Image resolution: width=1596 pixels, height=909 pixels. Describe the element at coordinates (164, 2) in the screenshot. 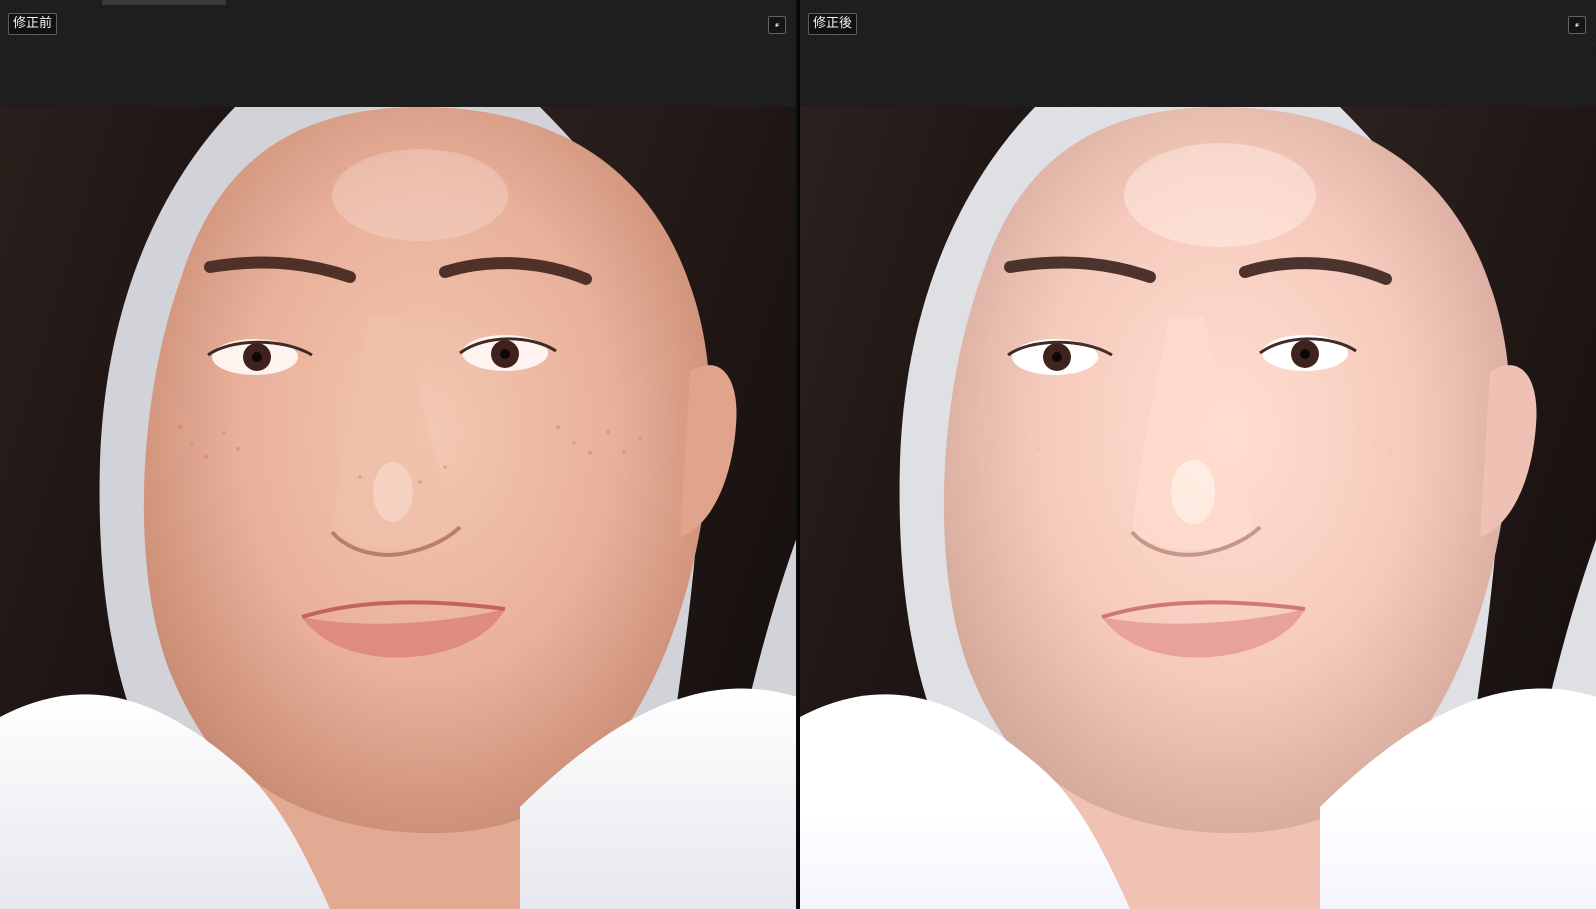

I see `top-tab-indicator` at that location.